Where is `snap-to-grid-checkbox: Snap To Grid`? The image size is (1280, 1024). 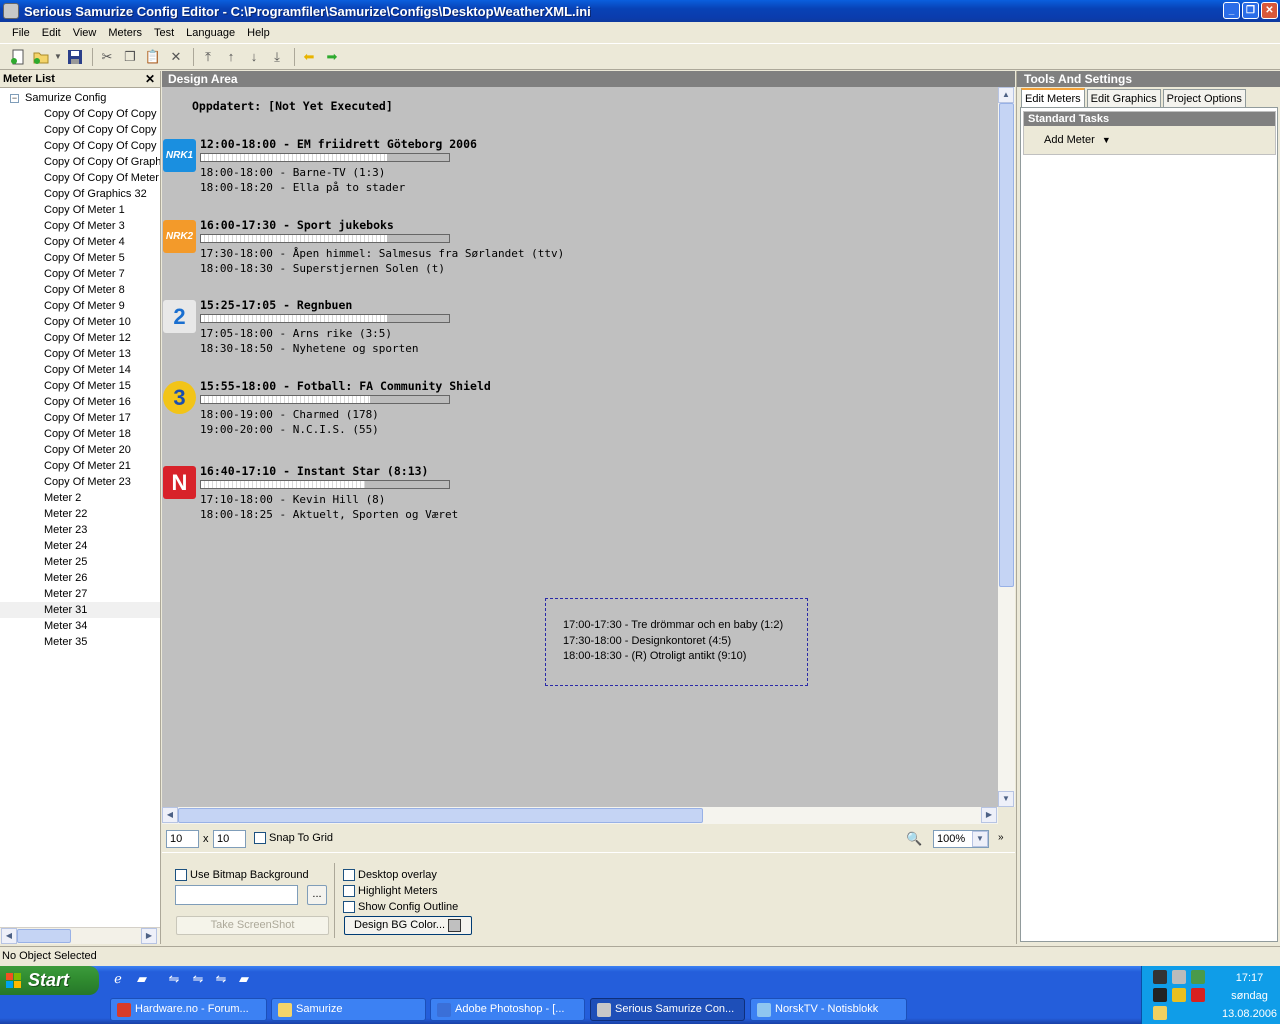
snap-to-grid-checkbox: Snap To Grid is located at coordinates (293, 838).